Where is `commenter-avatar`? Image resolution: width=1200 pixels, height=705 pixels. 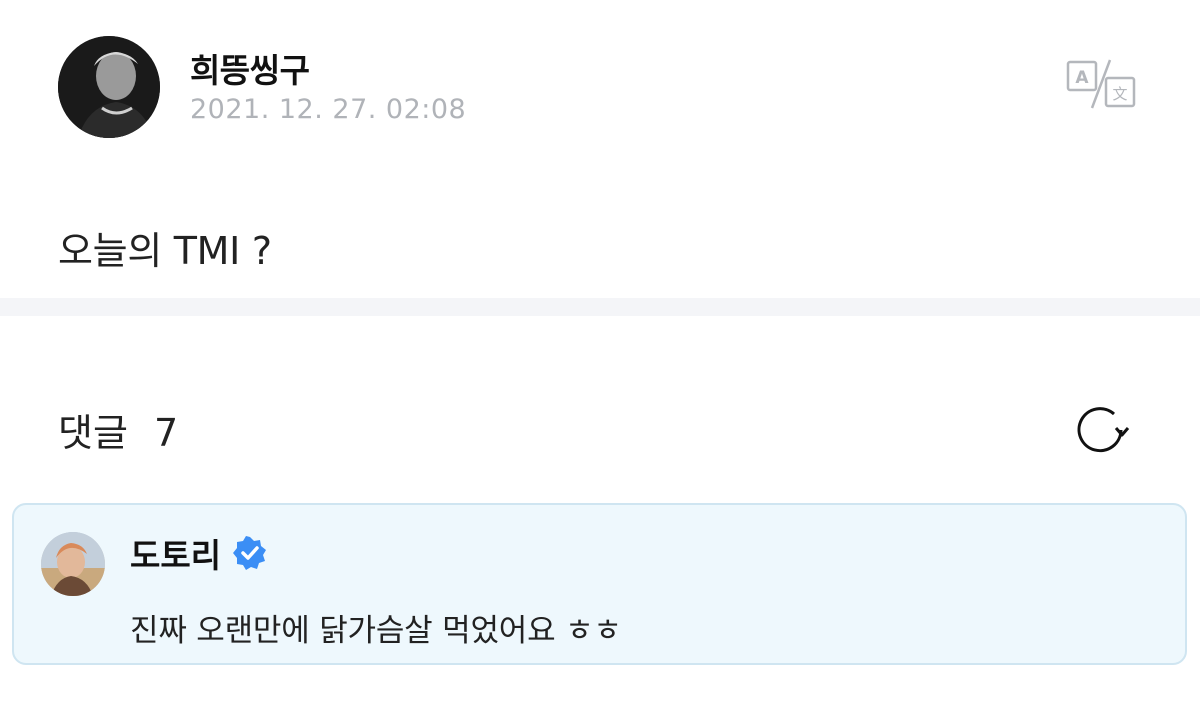
commenter-avatar is located at coordinates (73, 564).